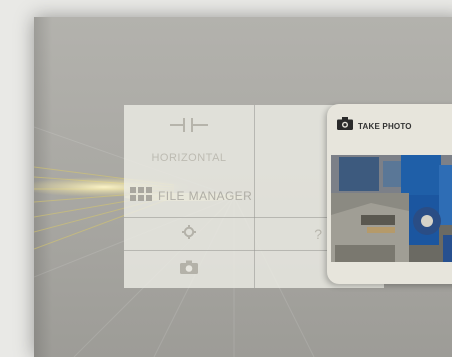 Image resolution: width=452 pixels, height=357 pixels. I want to click on photo-preview-image, so click(391, 208).